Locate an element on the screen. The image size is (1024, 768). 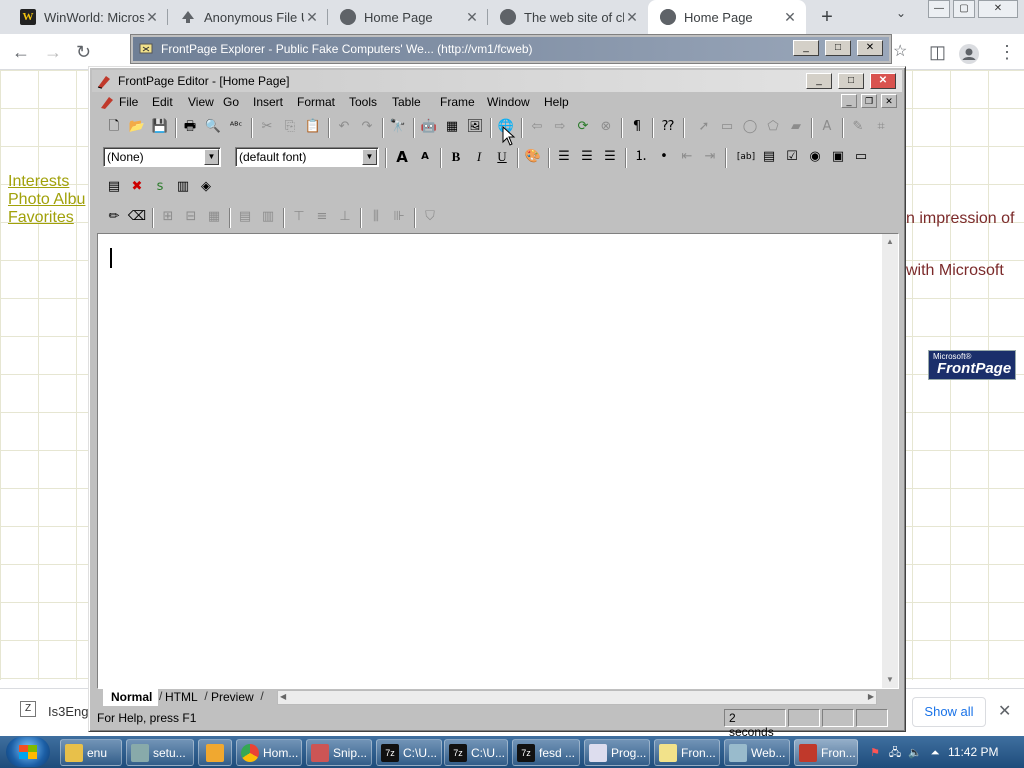
style-select: (None) ▼ is located at coordinates (162, 157).